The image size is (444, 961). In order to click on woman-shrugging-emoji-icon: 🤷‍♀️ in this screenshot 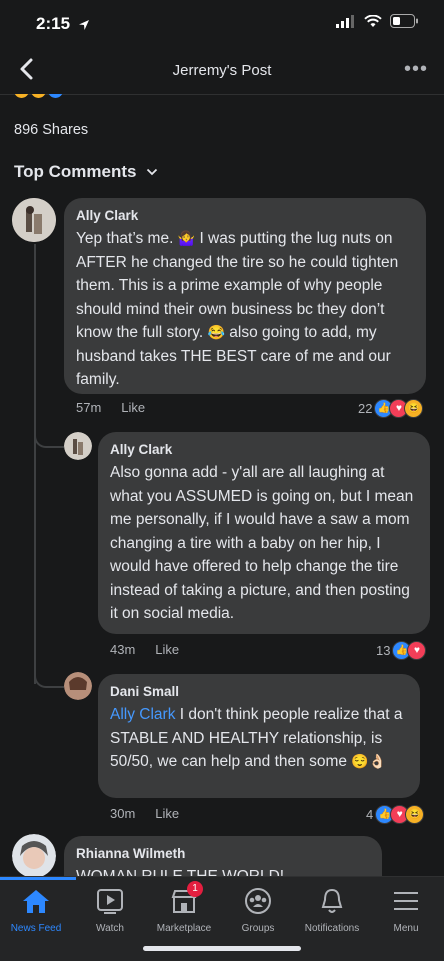, I will do `click(186, 238)`.